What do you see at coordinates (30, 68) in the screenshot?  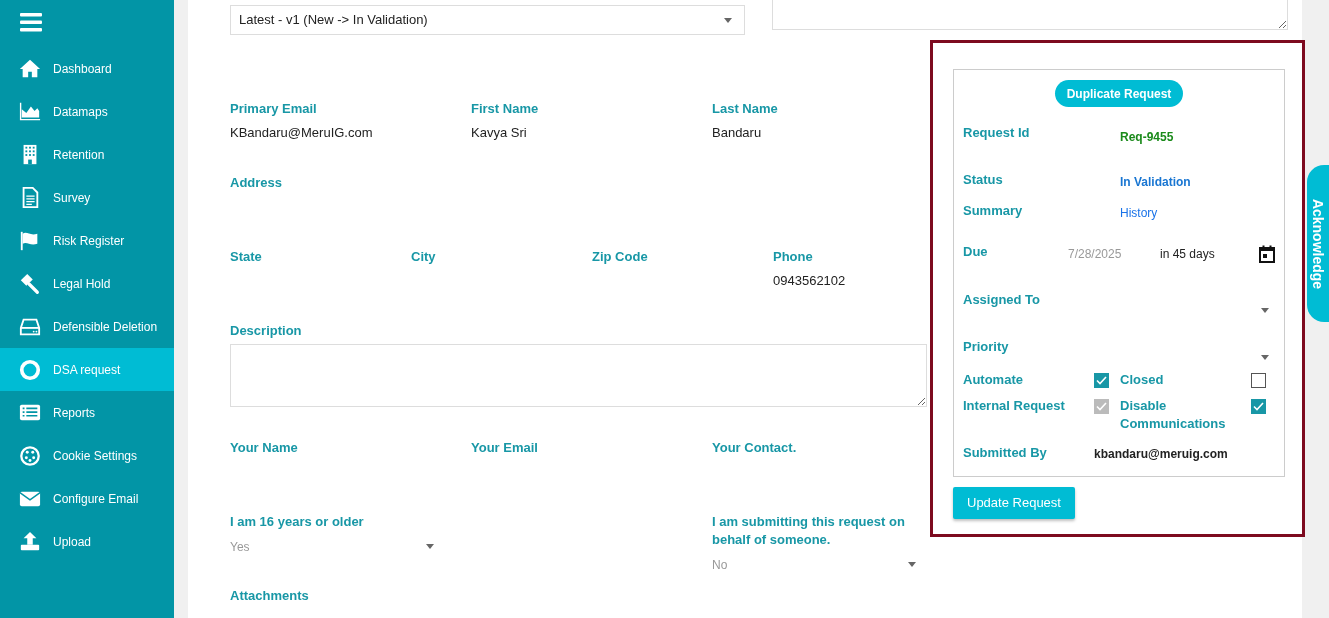 I see `home-icon` at bounding box center [30, 68].